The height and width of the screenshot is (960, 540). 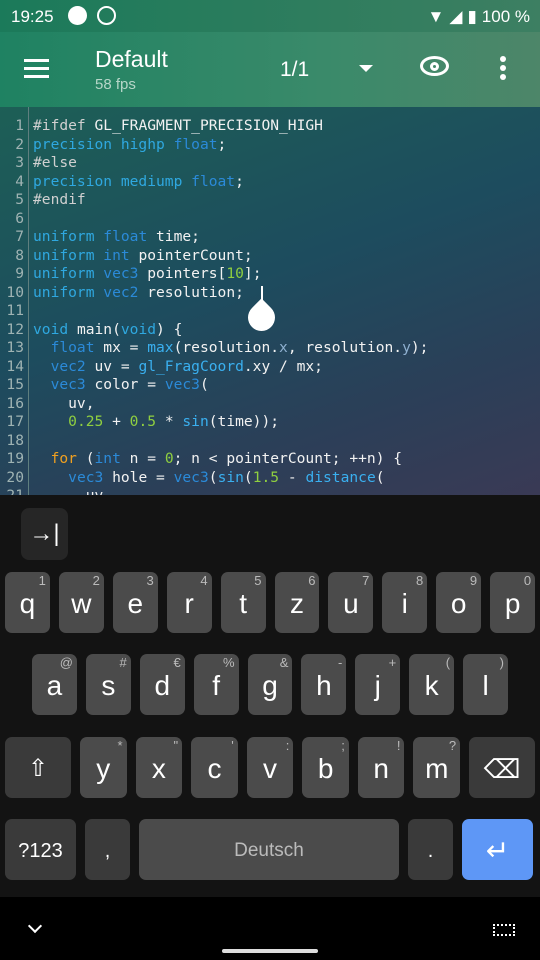 What do you see at coordinates (430, 849) in the screenshot?
I see `period-key: .` at bounding box center [430, 849].